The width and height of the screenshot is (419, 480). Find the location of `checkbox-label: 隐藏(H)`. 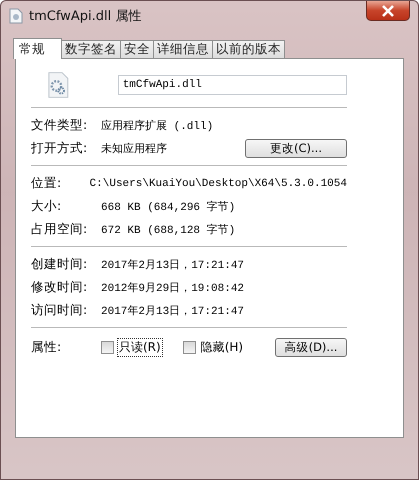

checkbox-label: 隐藏(H) is located at coordinates (222, 347).